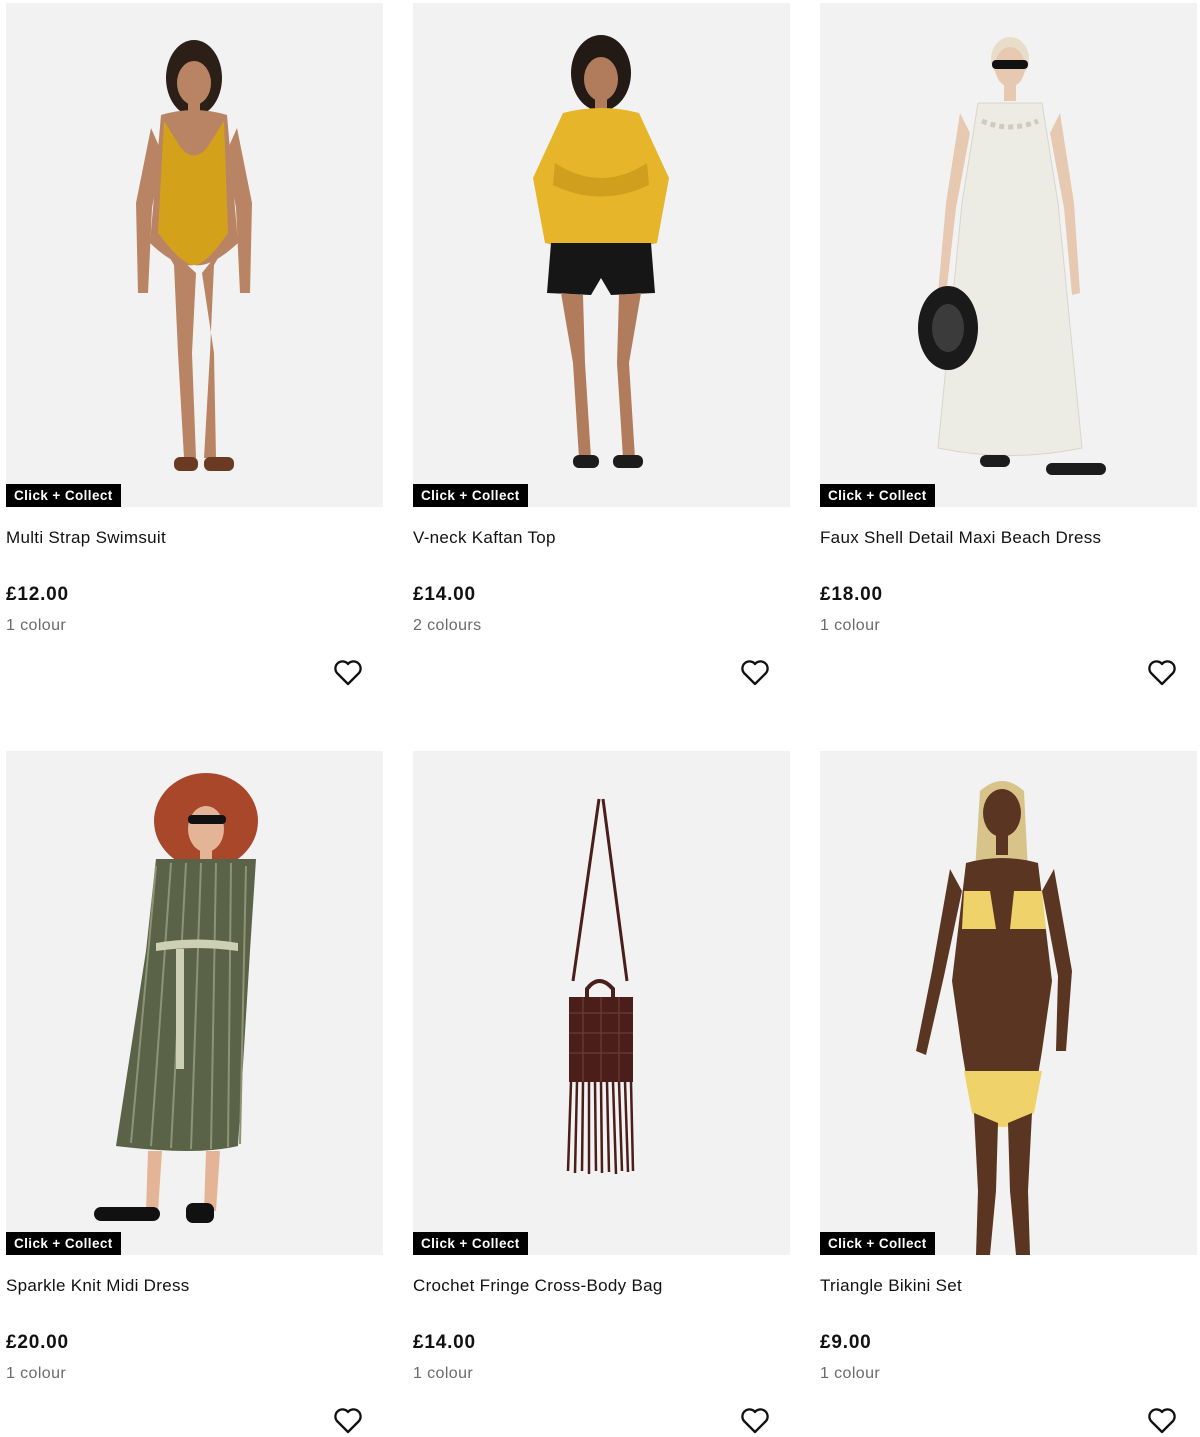 The image size is (1200, 1437). Describe the element at coordinates (37, 594) in the screenshot. I see `product-price: £12.00` at that location.